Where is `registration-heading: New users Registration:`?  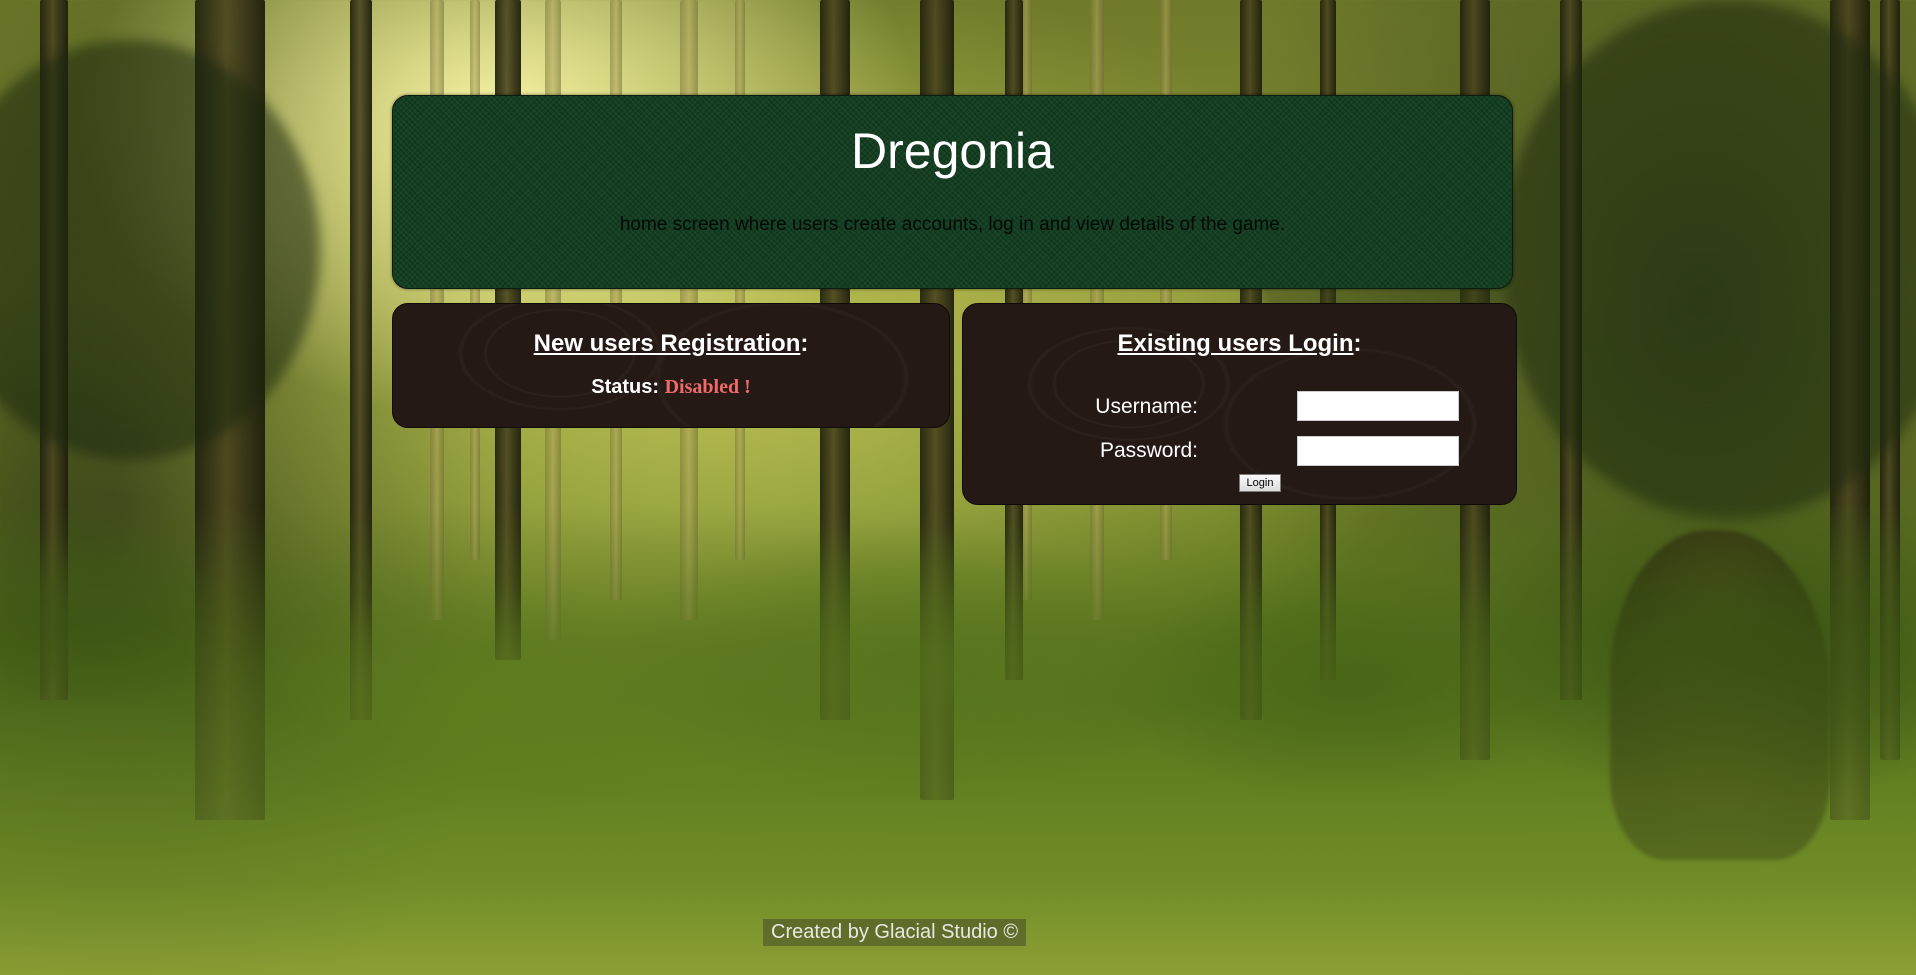
registration-heading: New users Registration: is located at coordinates (671, 344).